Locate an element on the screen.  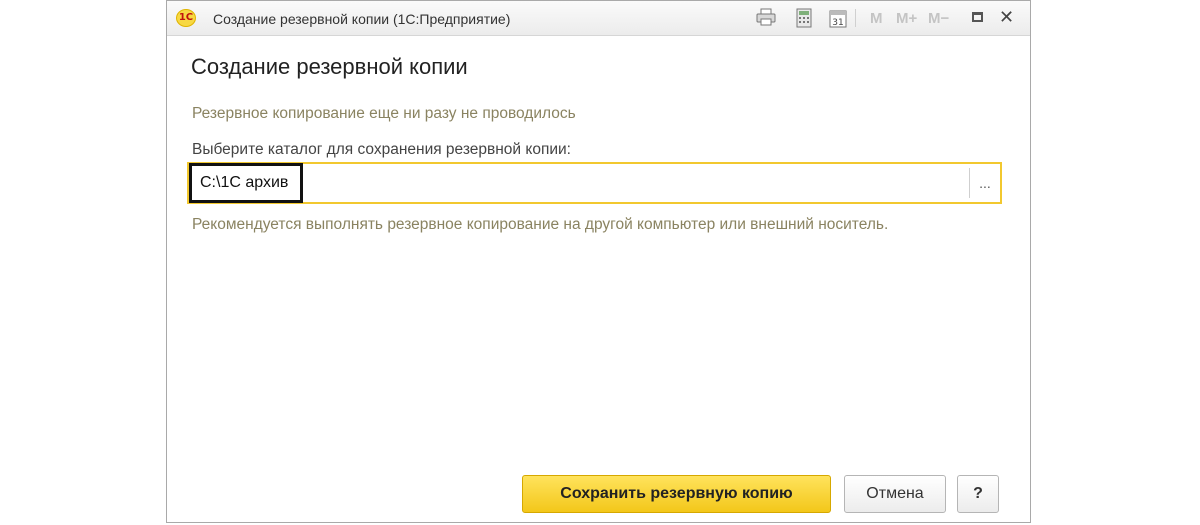
memory-button: M is located at coordinates (876, 18).